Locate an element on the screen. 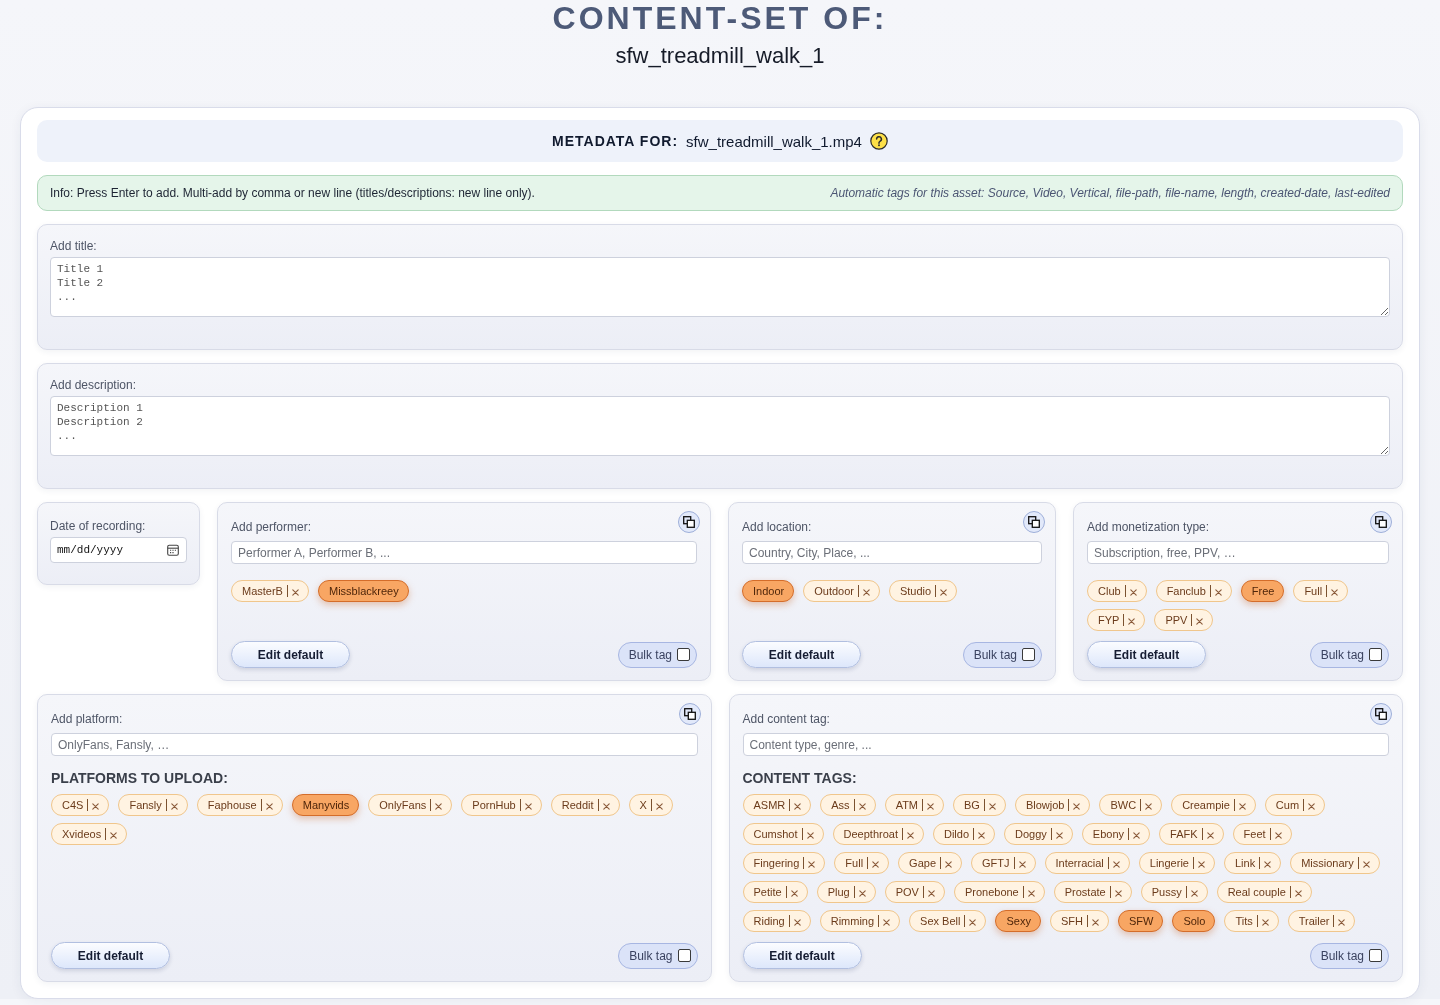 The image size is (1440, 1005). tag-chip: Ass is located at coordinates (848, 805).